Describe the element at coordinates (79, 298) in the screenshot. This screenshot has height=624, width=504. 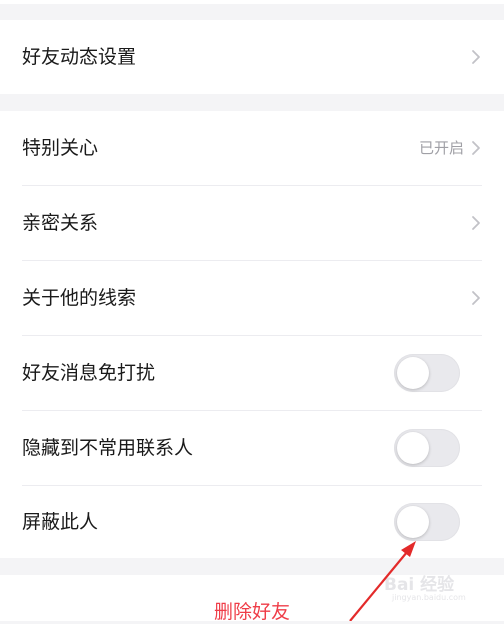
I see `clues-about-him-label: 关于他的线索` at that location.